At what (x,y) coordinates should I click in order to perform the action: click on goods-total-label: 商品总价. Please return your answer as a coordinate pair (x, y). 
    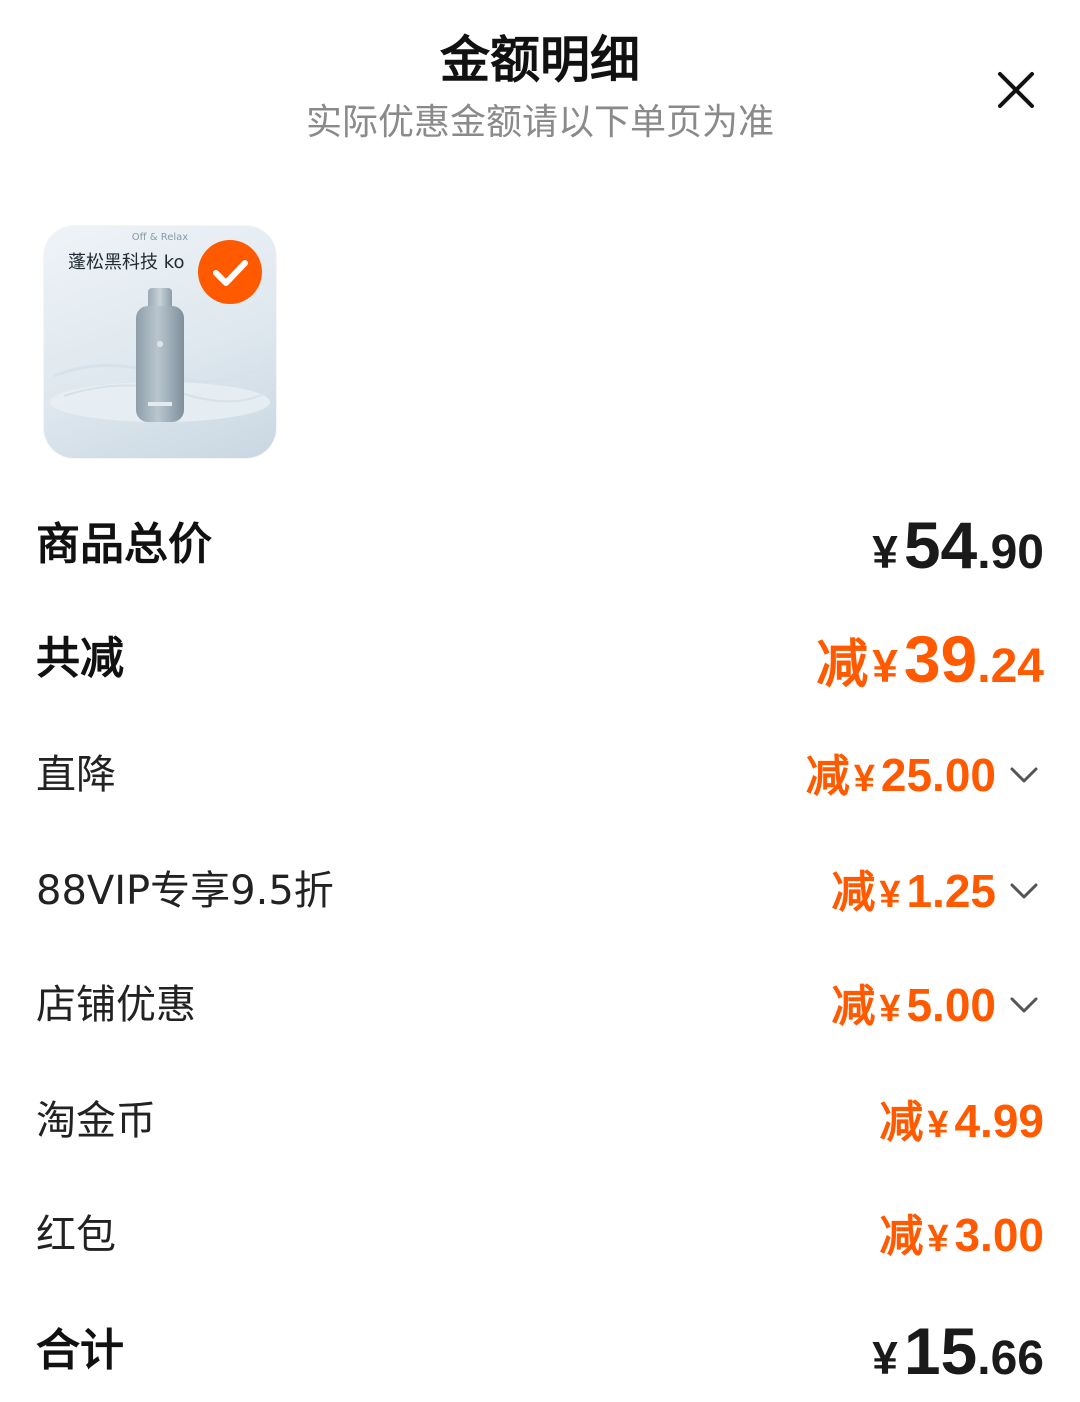
    Looking at the image, I should click on (124, 544).